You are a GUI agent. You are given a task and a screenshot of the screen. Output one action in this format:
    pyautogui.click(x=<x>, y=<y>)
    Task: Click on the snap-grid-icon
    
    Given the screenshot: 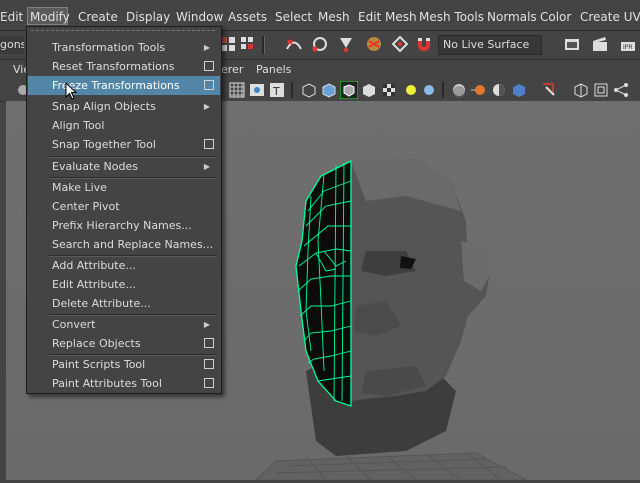 What is the action you would take?
    pyautogui.click(x=400, y=44)
    